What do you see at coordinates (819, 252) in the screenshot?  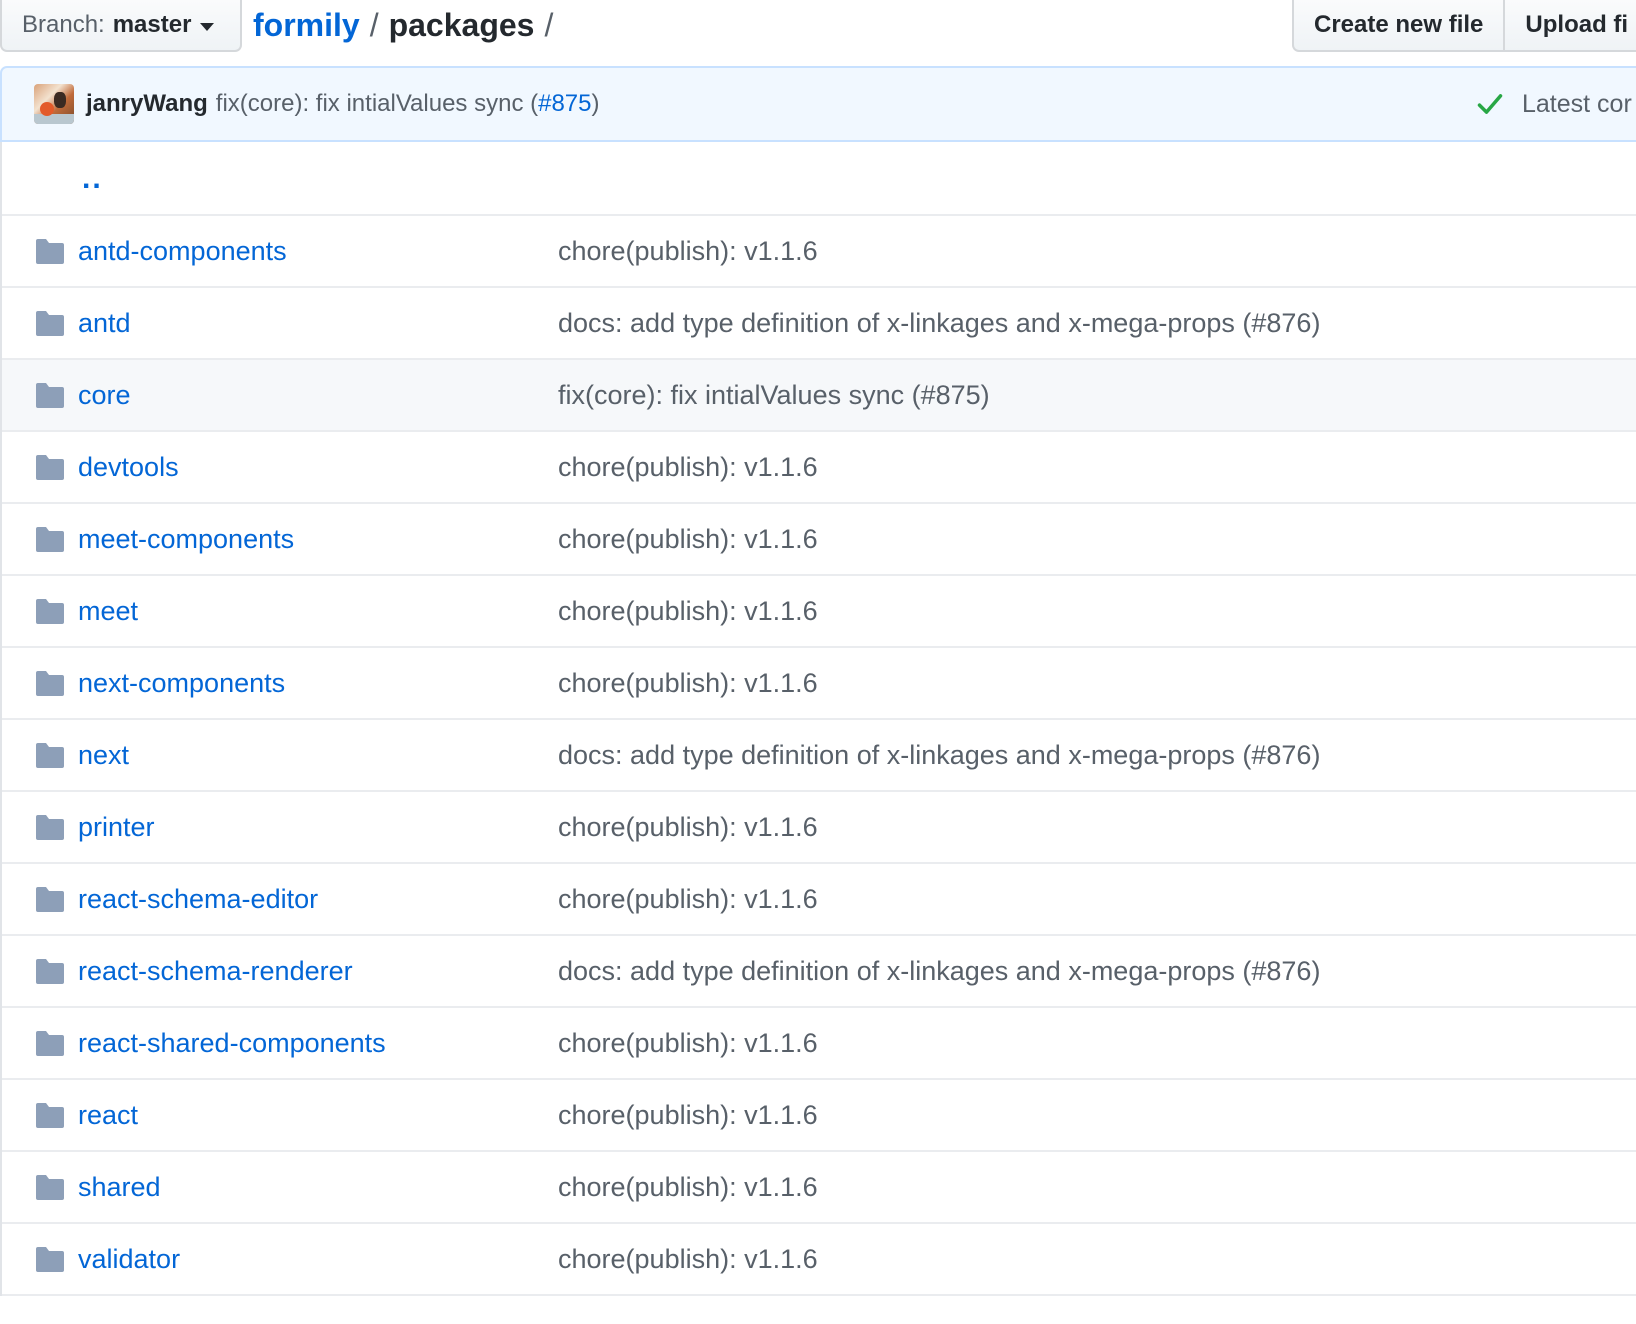 I see `file-row-antd-components: antd-components chore(publish): v1.1.6` at bounding box center [819, 252].